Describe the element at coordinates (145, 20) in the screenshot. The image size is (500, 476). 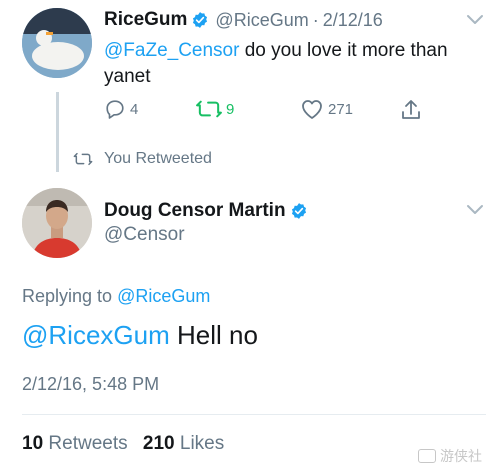
I see `author-name: RiceGum` at that location.